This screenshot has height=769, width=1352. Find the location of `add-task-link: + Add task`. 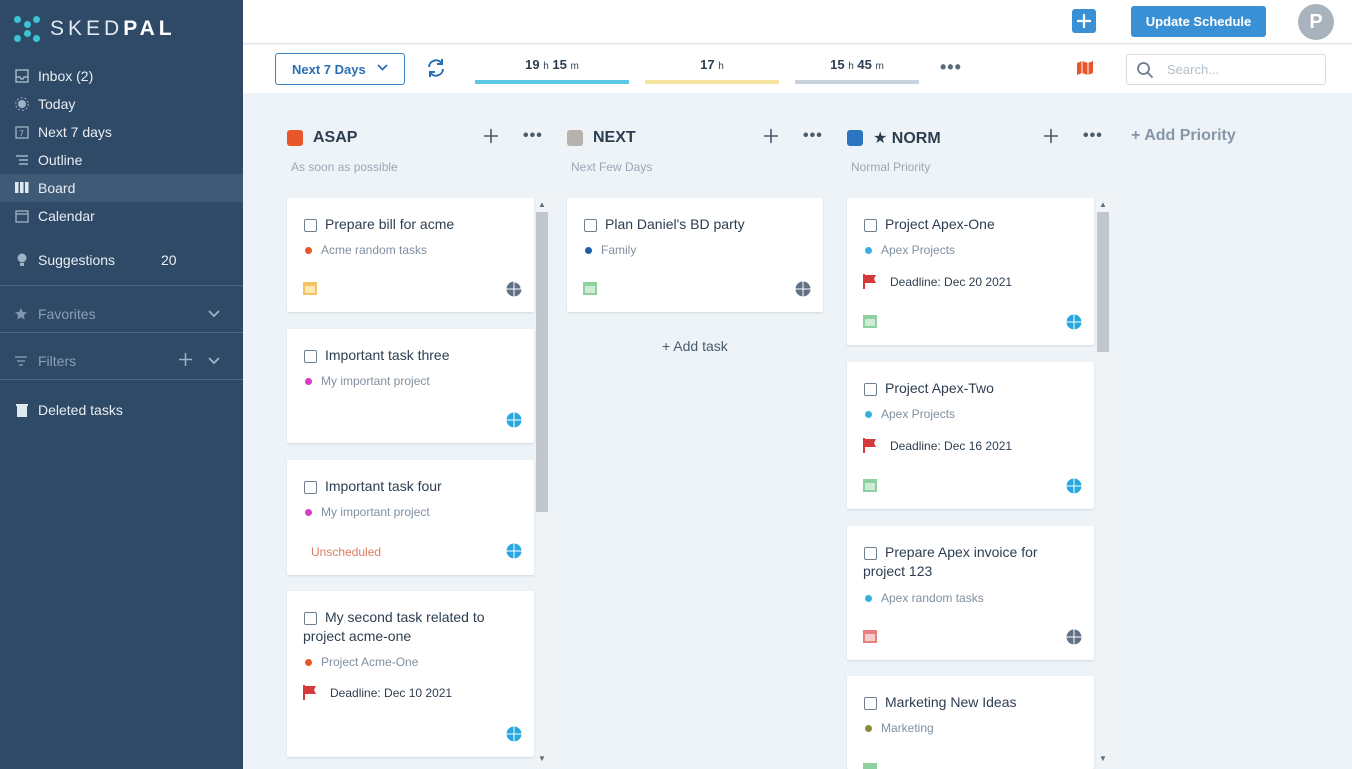

add-task-link: + Add task is located at coordinates (695, 346).